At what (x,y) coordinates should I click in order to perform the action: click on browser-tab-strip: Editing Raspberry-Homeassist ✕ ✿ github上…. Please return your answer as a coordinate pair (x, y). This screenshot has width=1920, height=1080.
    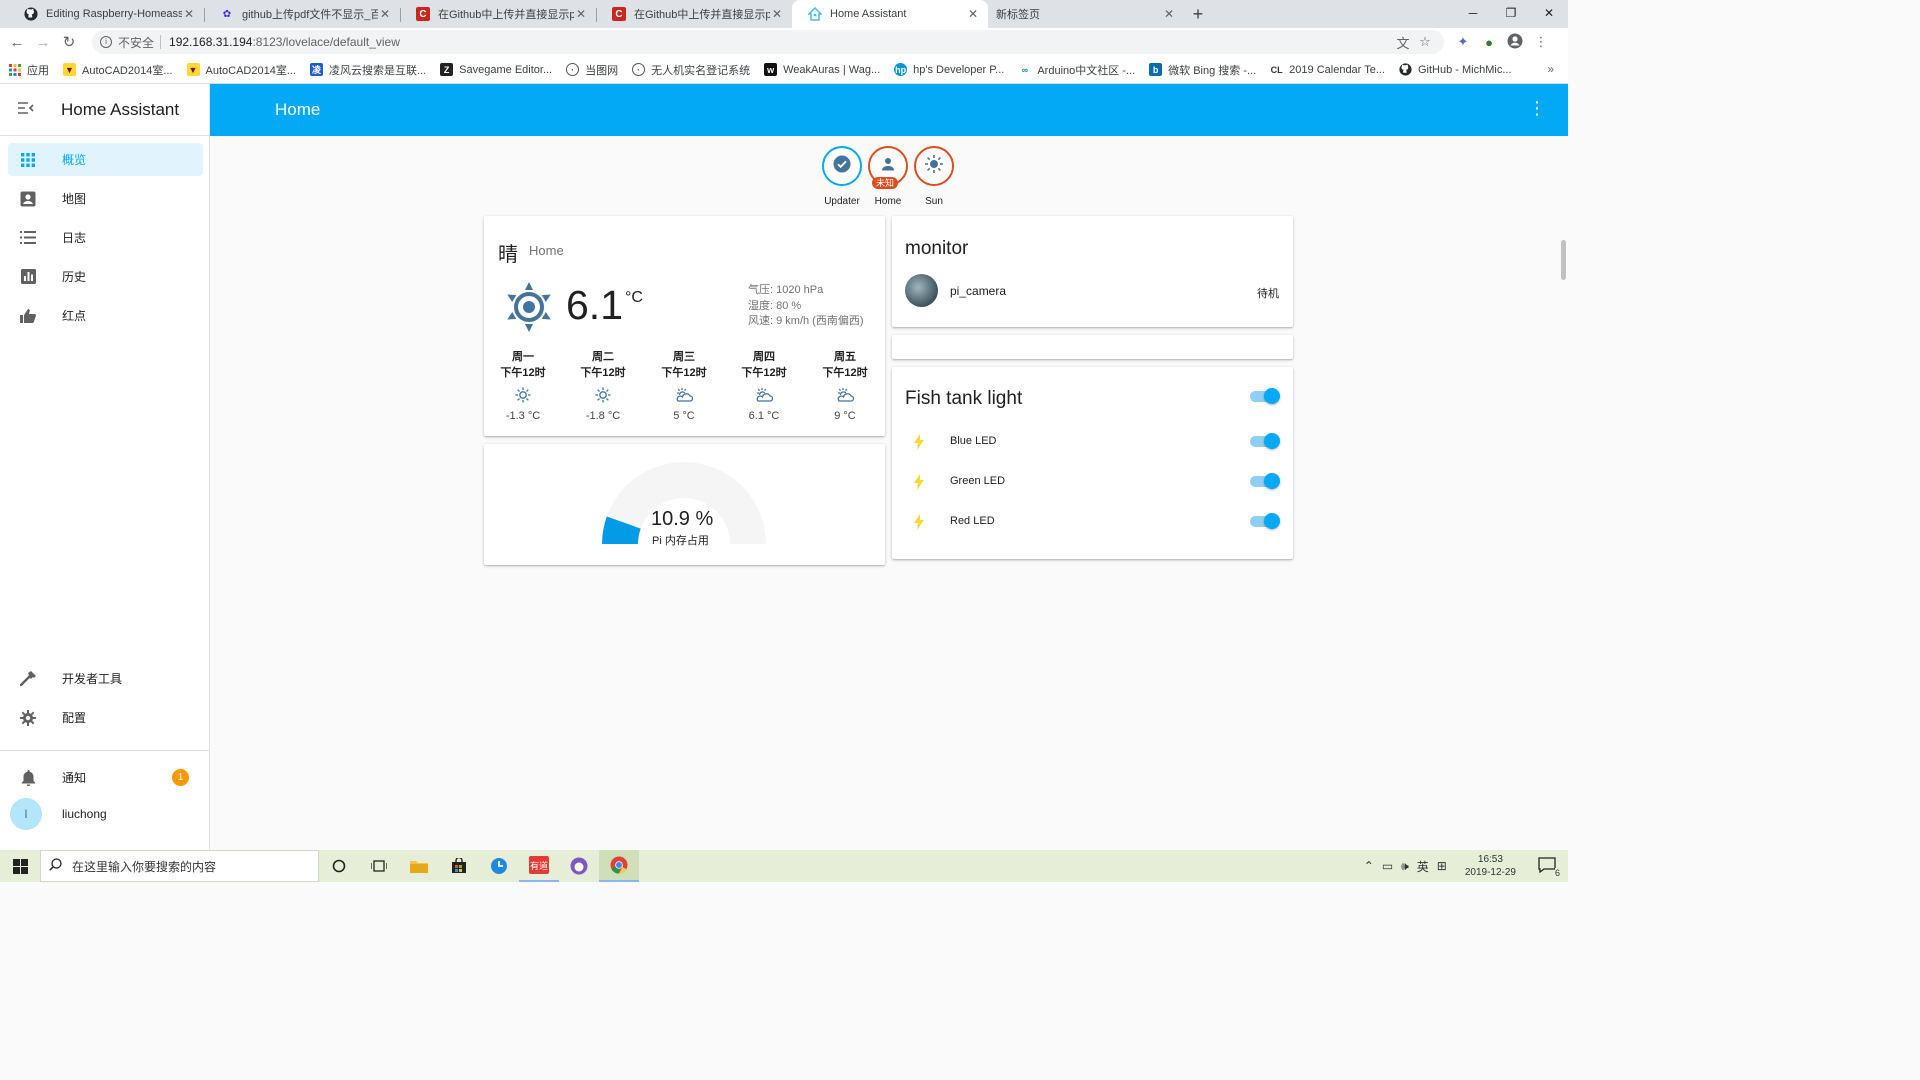
    Looking at the image, I should click on (784, 14).